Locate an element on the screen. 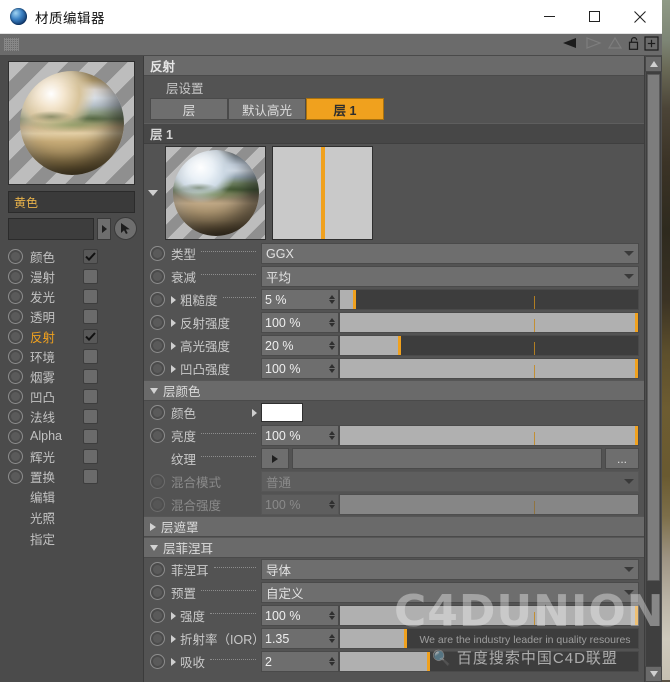 The height and width of the screenshot is (682, 670). panel-scrollbar is located at coordinates (653, 369).